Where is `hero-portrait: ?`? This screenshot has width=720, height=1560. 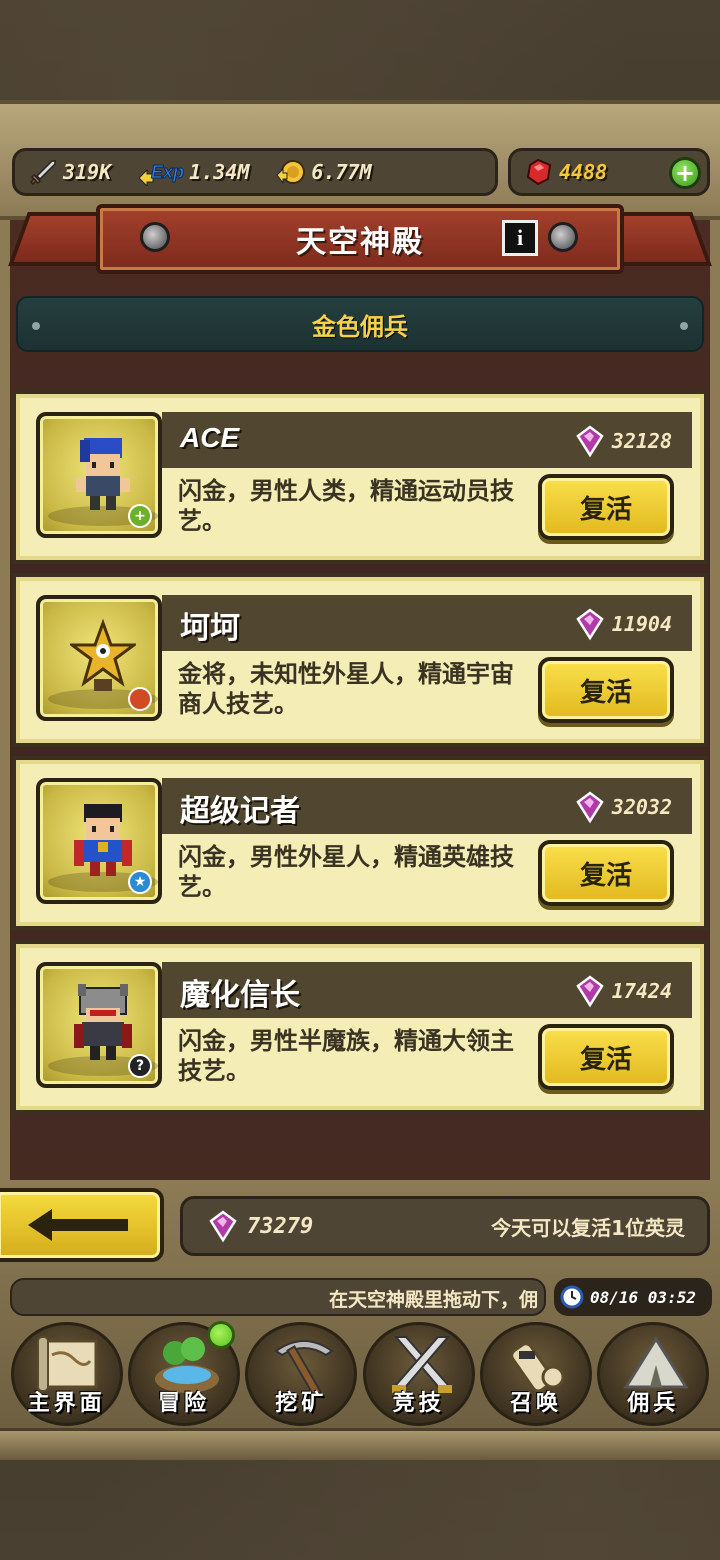
hero-portrait: ? is located at coordinates (99, 1025).